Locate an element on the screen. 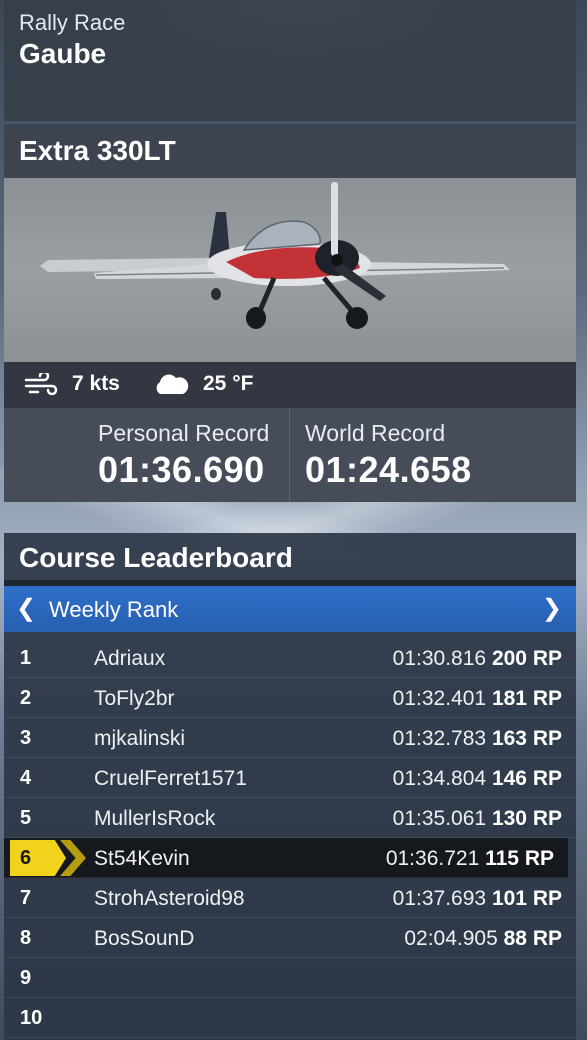 This screenshot has height=1040, width=587. cloud-icon is located at coordinates (172, 384).